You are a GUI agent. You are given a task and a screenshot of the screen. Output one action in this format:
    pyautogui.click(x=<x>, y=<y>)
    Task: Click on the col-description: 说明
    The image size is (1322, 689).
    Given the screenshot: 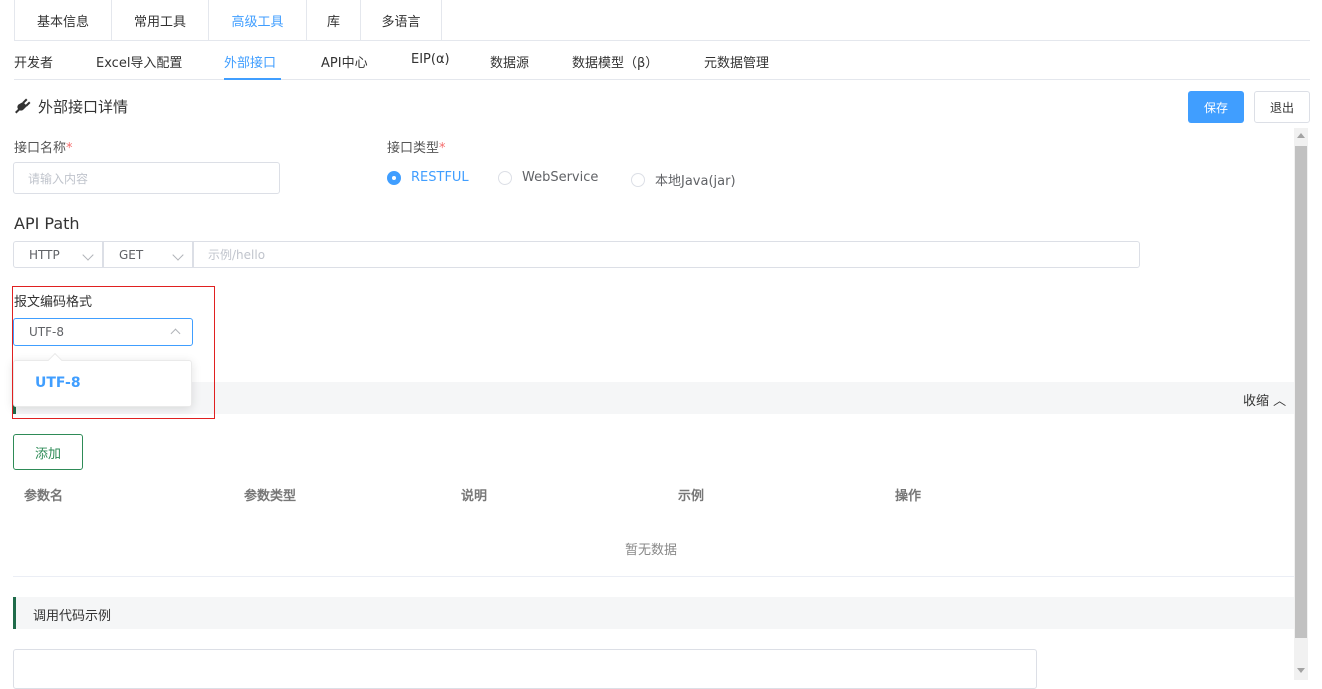 What is the action you would take?
    pyautogui.click(x=474, y=496)
    